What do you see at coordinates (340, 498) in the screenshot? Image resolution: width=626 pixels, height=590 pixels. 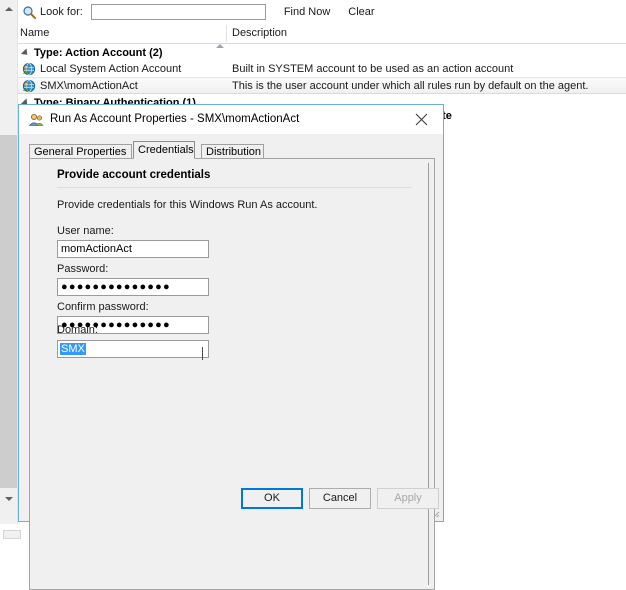 I see `cancel-button: Cancel` at bounding box center [340, 498].